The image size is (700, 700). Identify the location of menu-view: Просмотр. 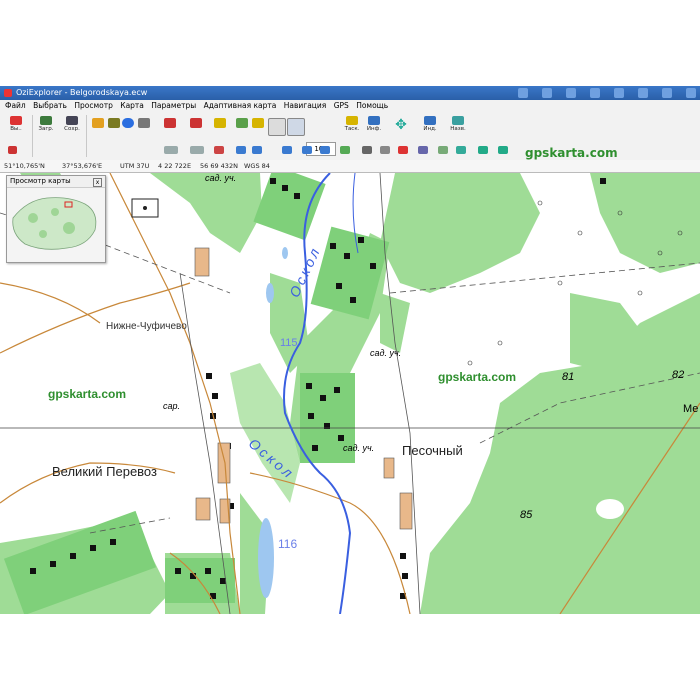
(93, 105).